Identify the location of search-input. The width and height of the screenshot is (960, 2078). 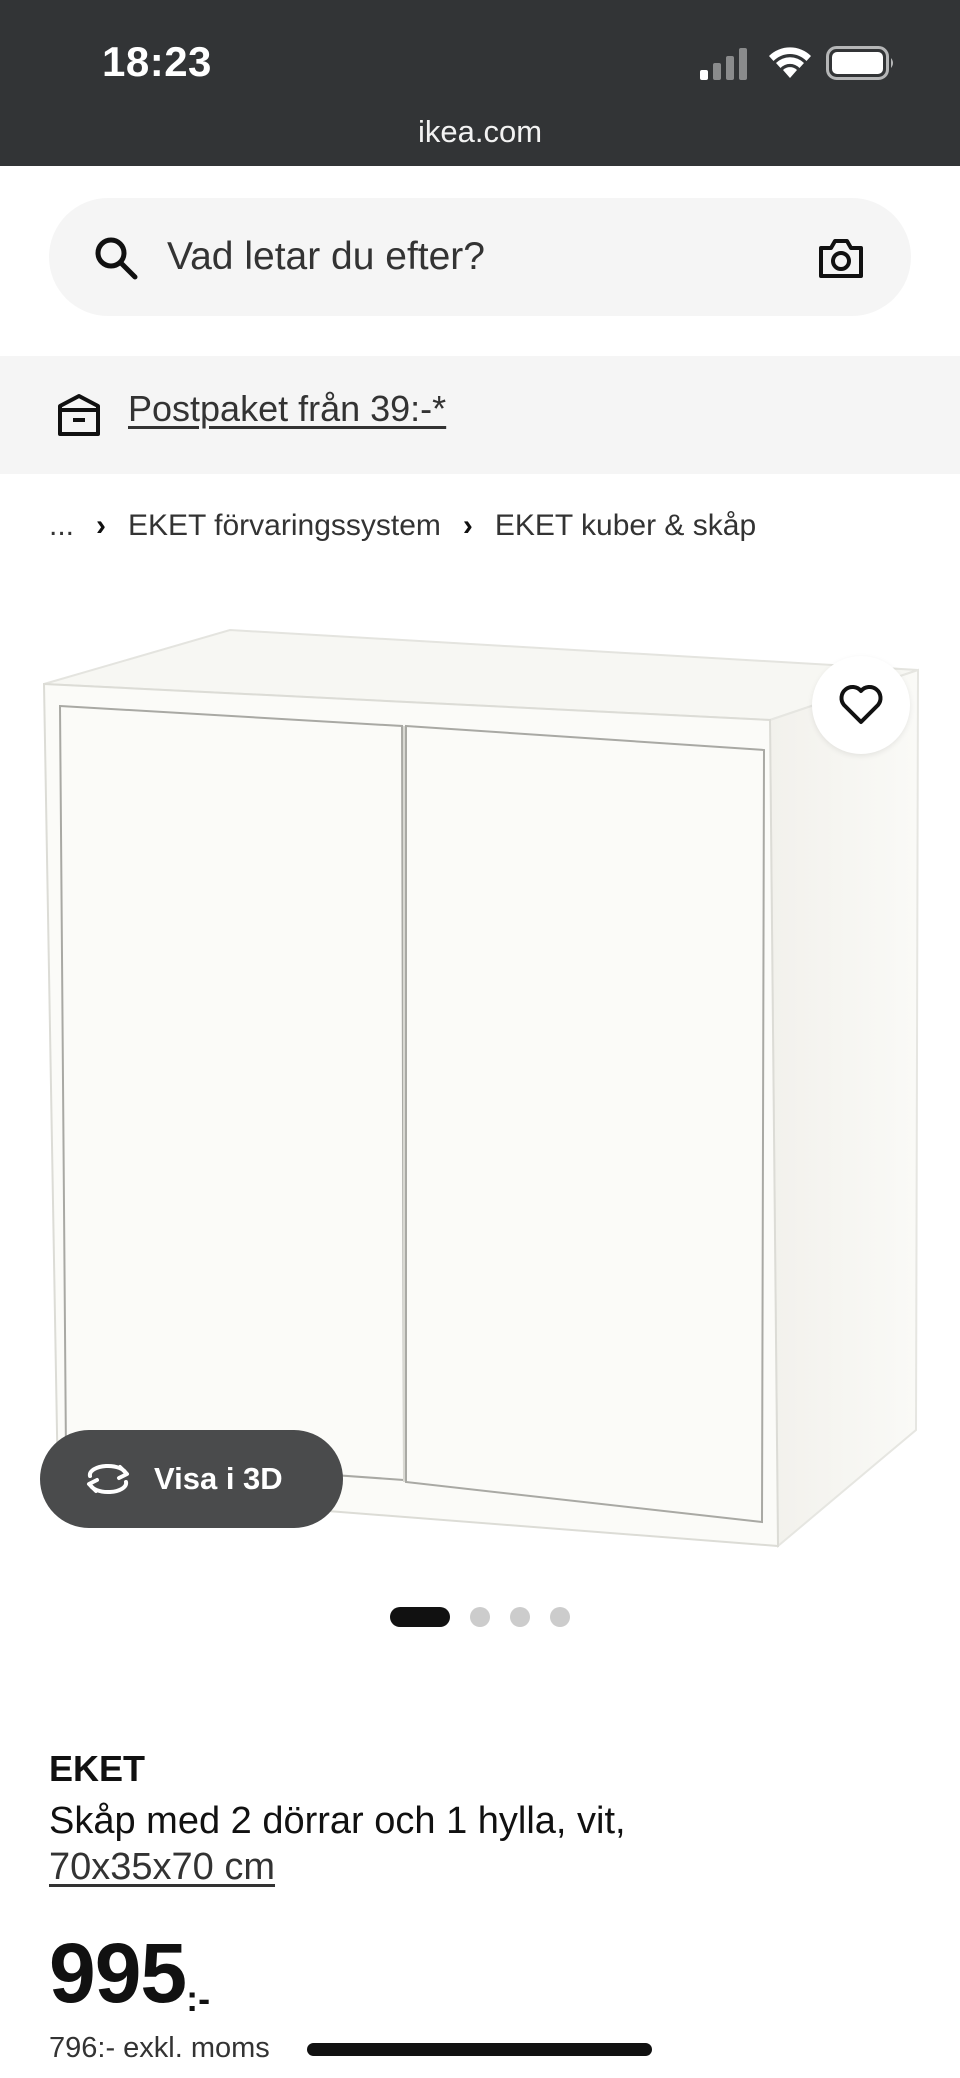
(447, 257).